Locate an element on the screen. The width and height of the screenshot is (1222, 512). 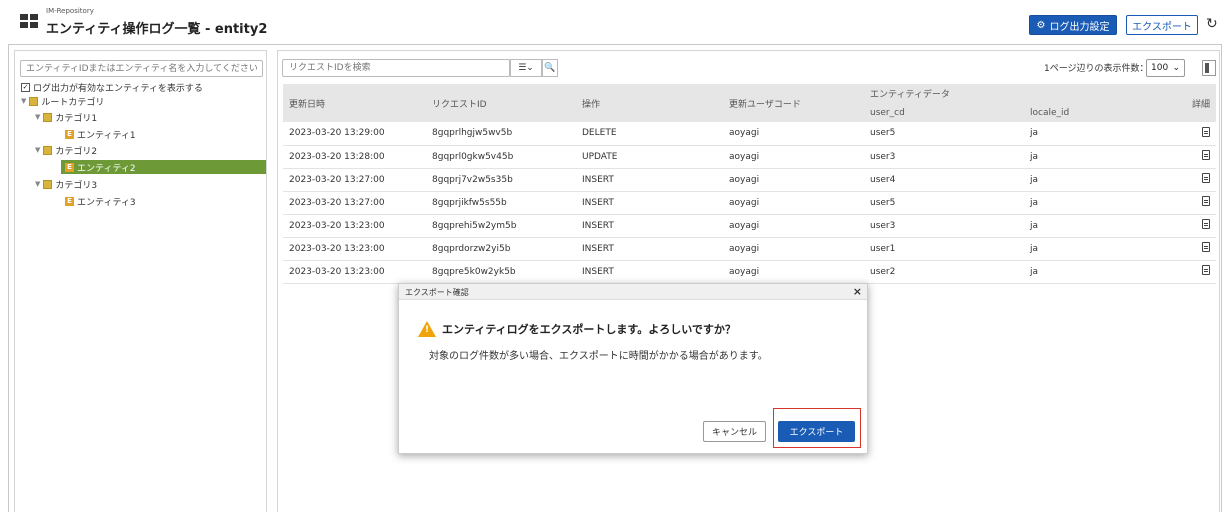
request-search-input is located at coordinates (396, 68).